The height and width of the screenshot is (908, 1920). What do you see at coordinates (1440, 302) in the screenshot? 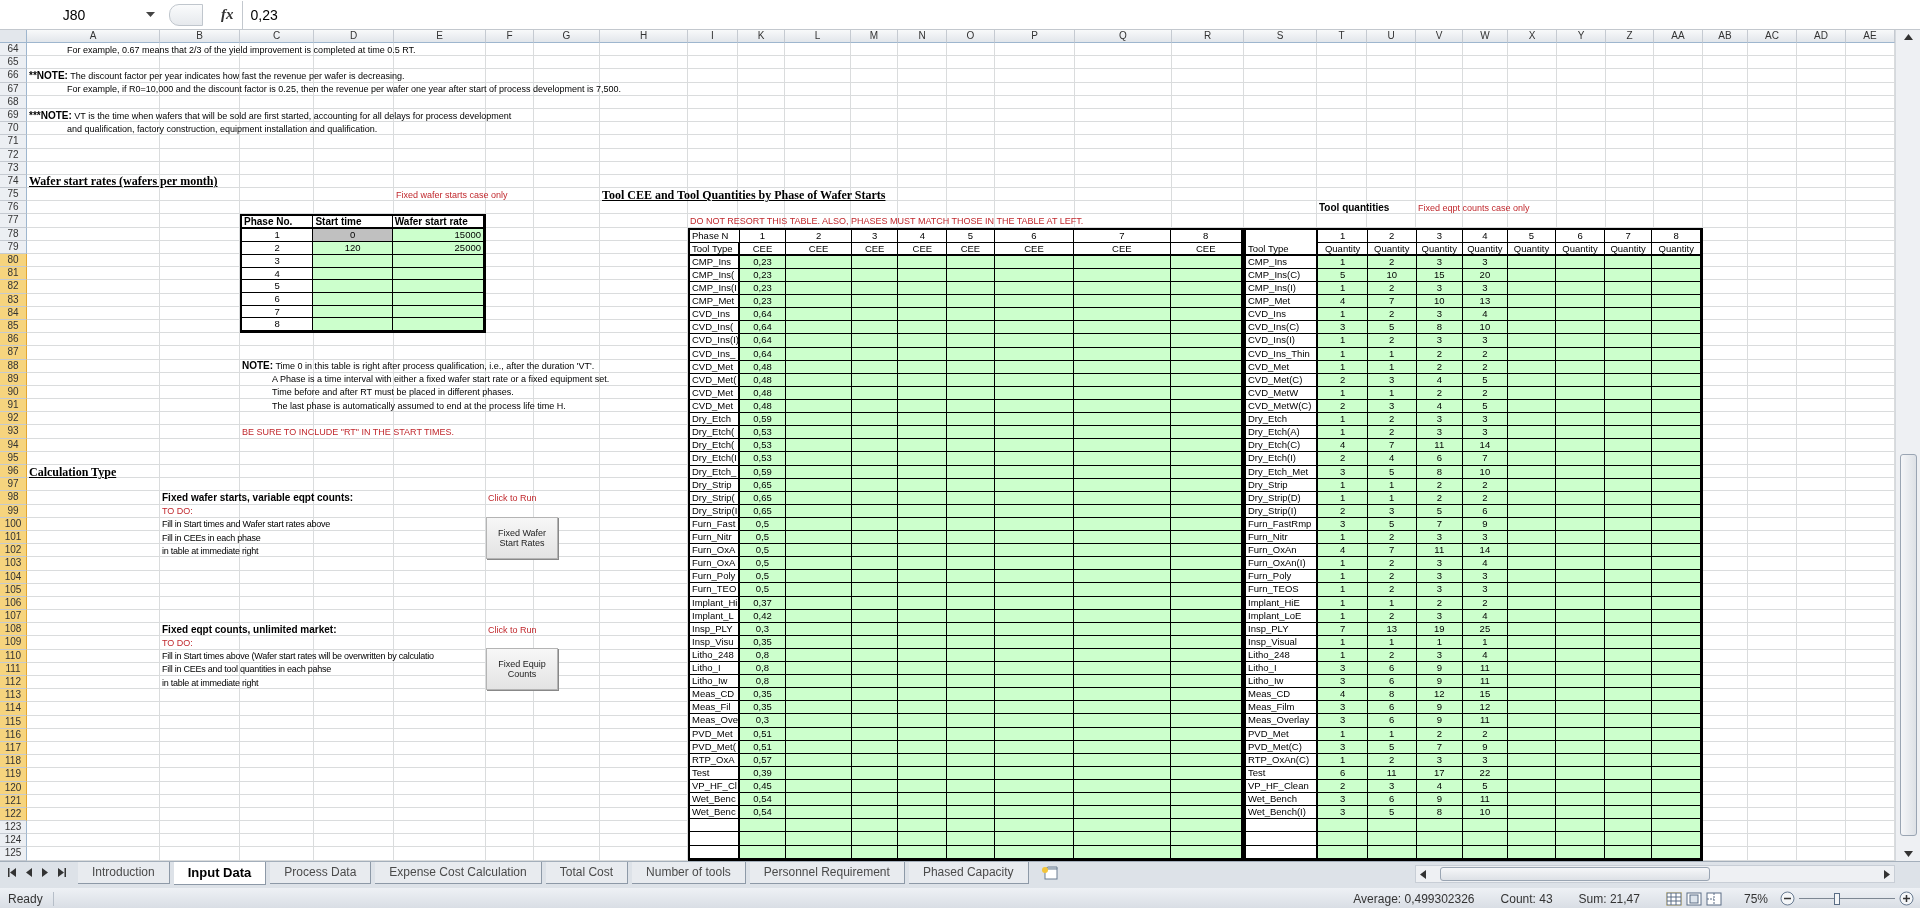
I see `table-cell: 10` at bounding box center [1440, 302].